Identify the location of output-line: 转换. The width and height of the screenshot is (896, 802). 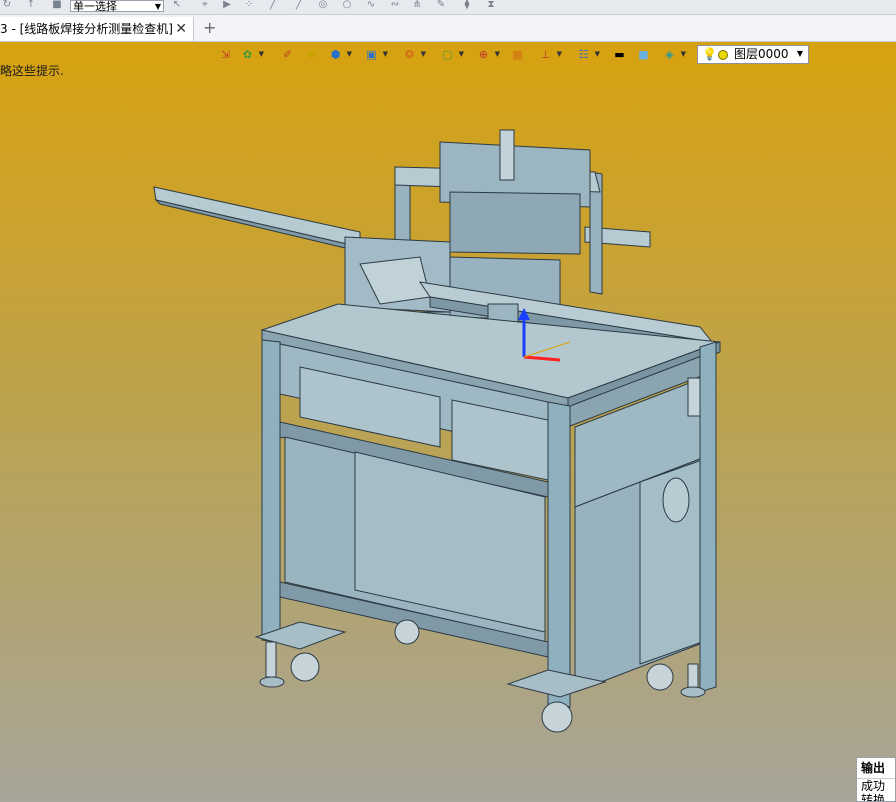
(873, 797).